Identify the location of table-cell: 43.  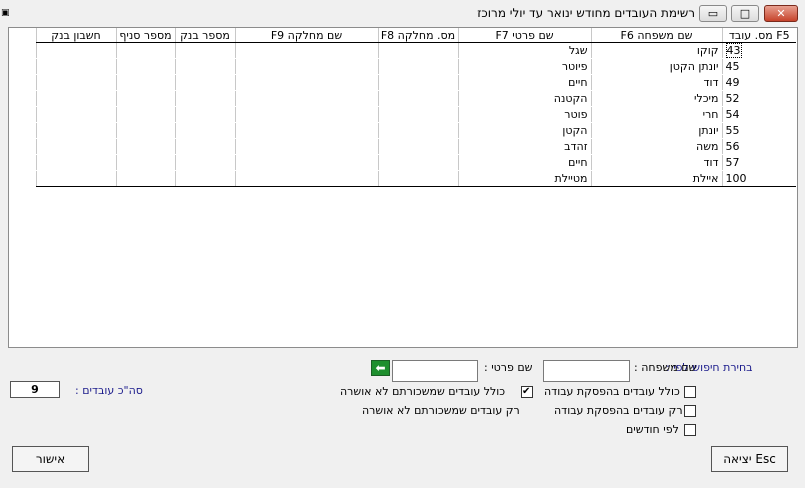
(758, 50).